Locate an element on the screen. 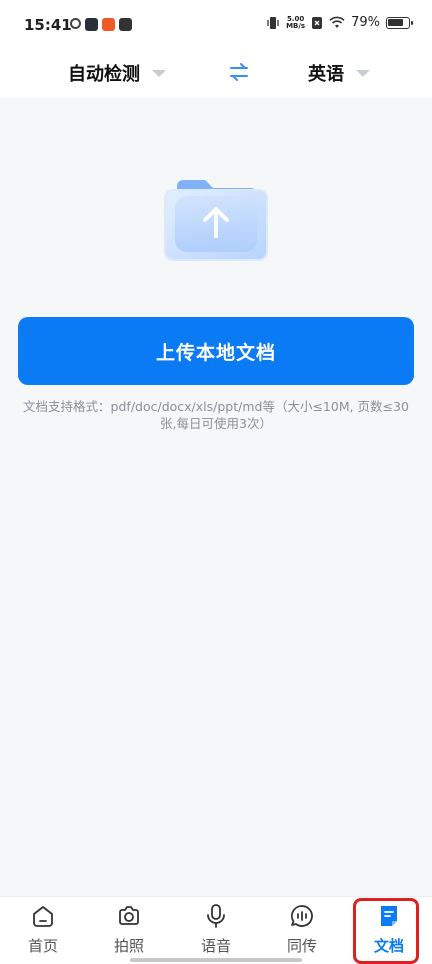 The image size is (432, 964). nav-item-voice: 语音 is located at coordinates (216, 932).